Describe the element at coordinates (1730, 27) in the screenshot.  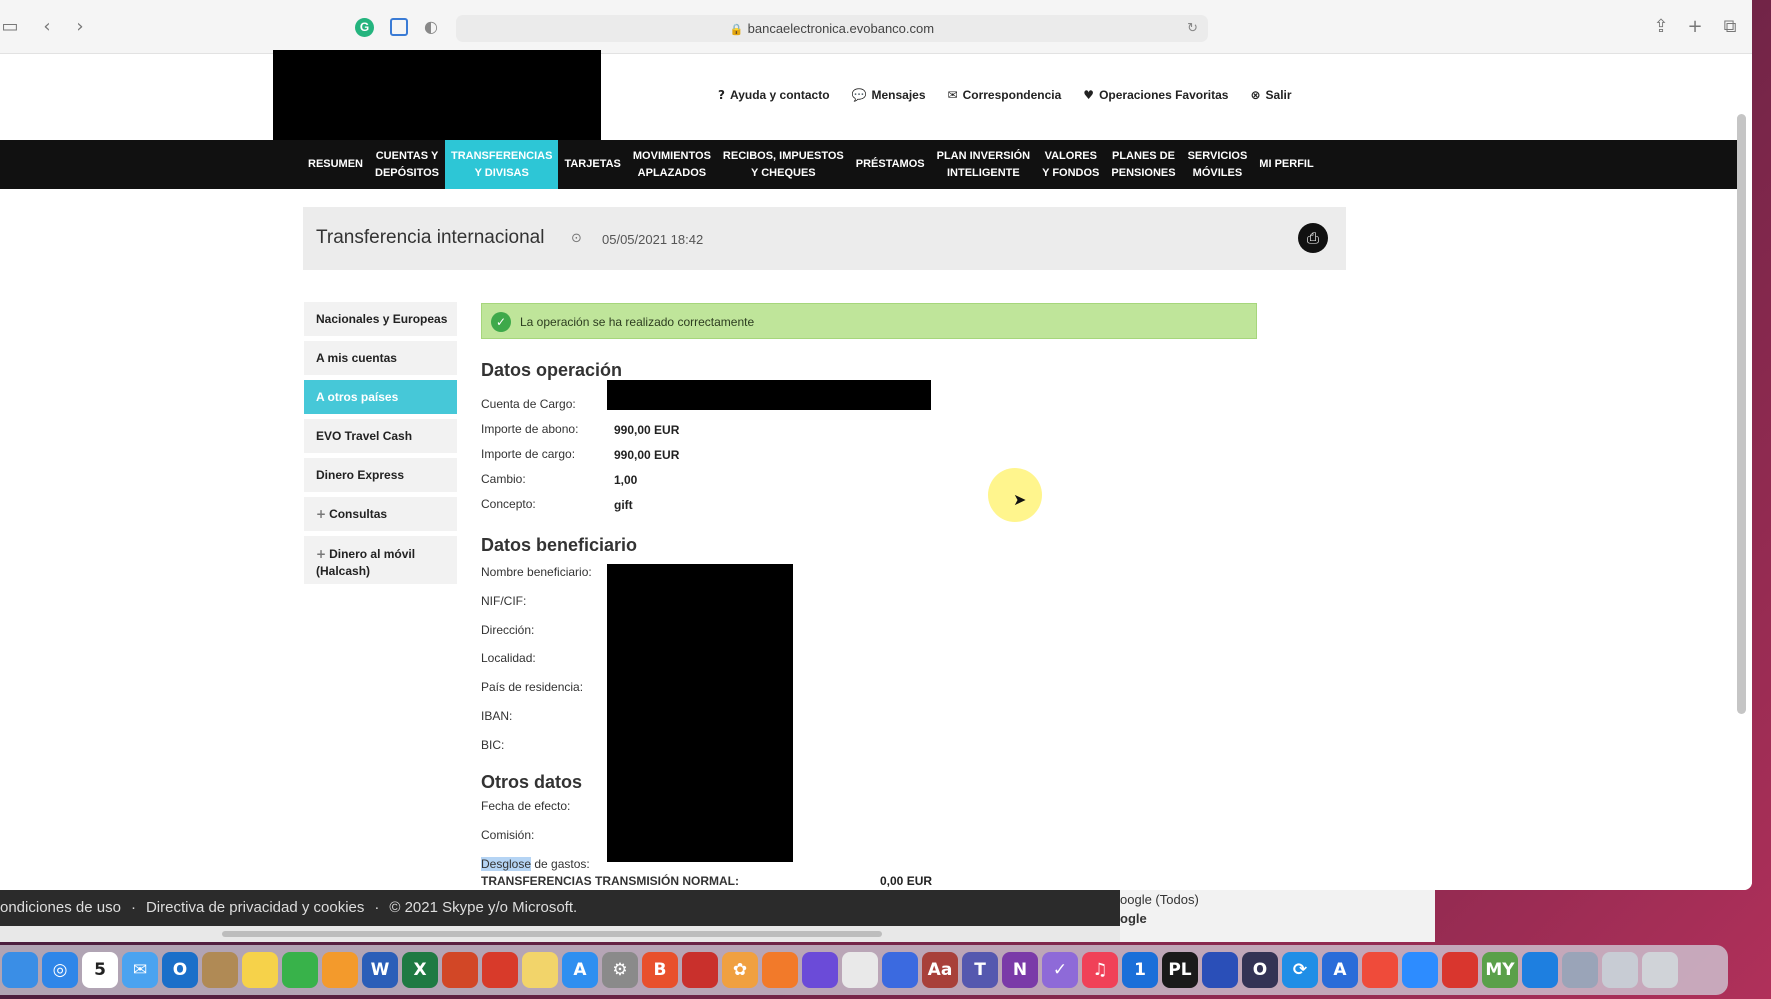
I see `tab-overview-icon: ⧉` at that location.